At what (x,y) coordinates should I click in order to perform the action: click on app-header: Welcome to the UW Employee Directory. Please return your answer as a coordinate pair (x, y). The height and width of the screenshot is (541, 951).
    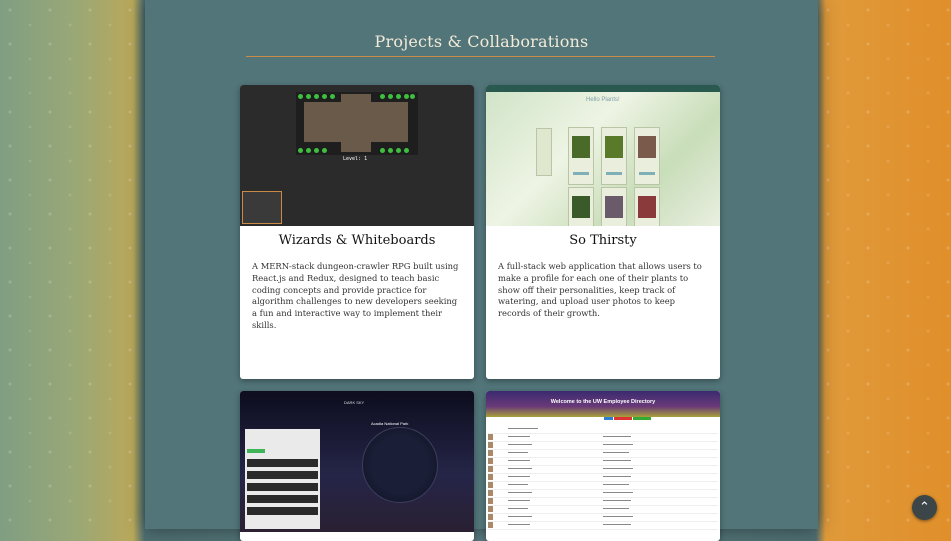
    Looking at the image, I should click on (603, 404).